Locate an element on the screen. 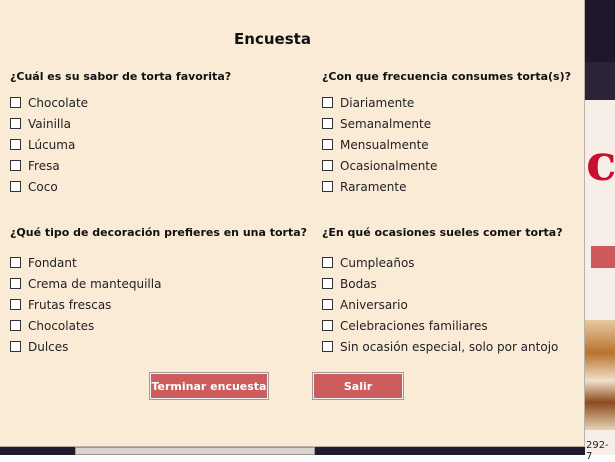 Image resolution: width=615 pixels, height=462 pixels. dialog-title: Encuesta is located at coordinates (272, 39).